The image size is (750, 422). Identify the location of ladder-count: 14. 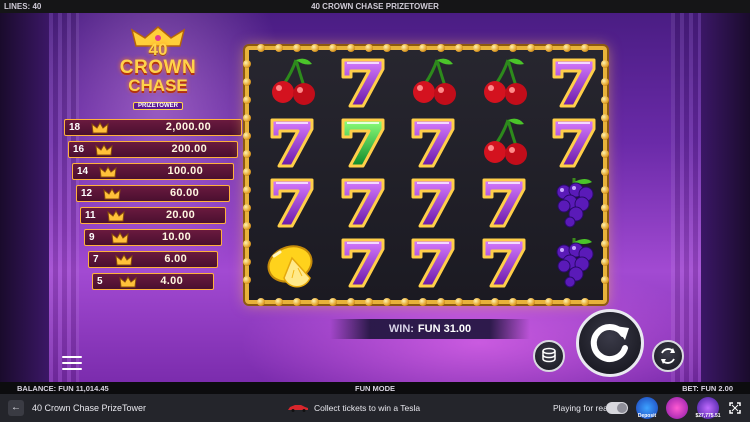
(98, 171).